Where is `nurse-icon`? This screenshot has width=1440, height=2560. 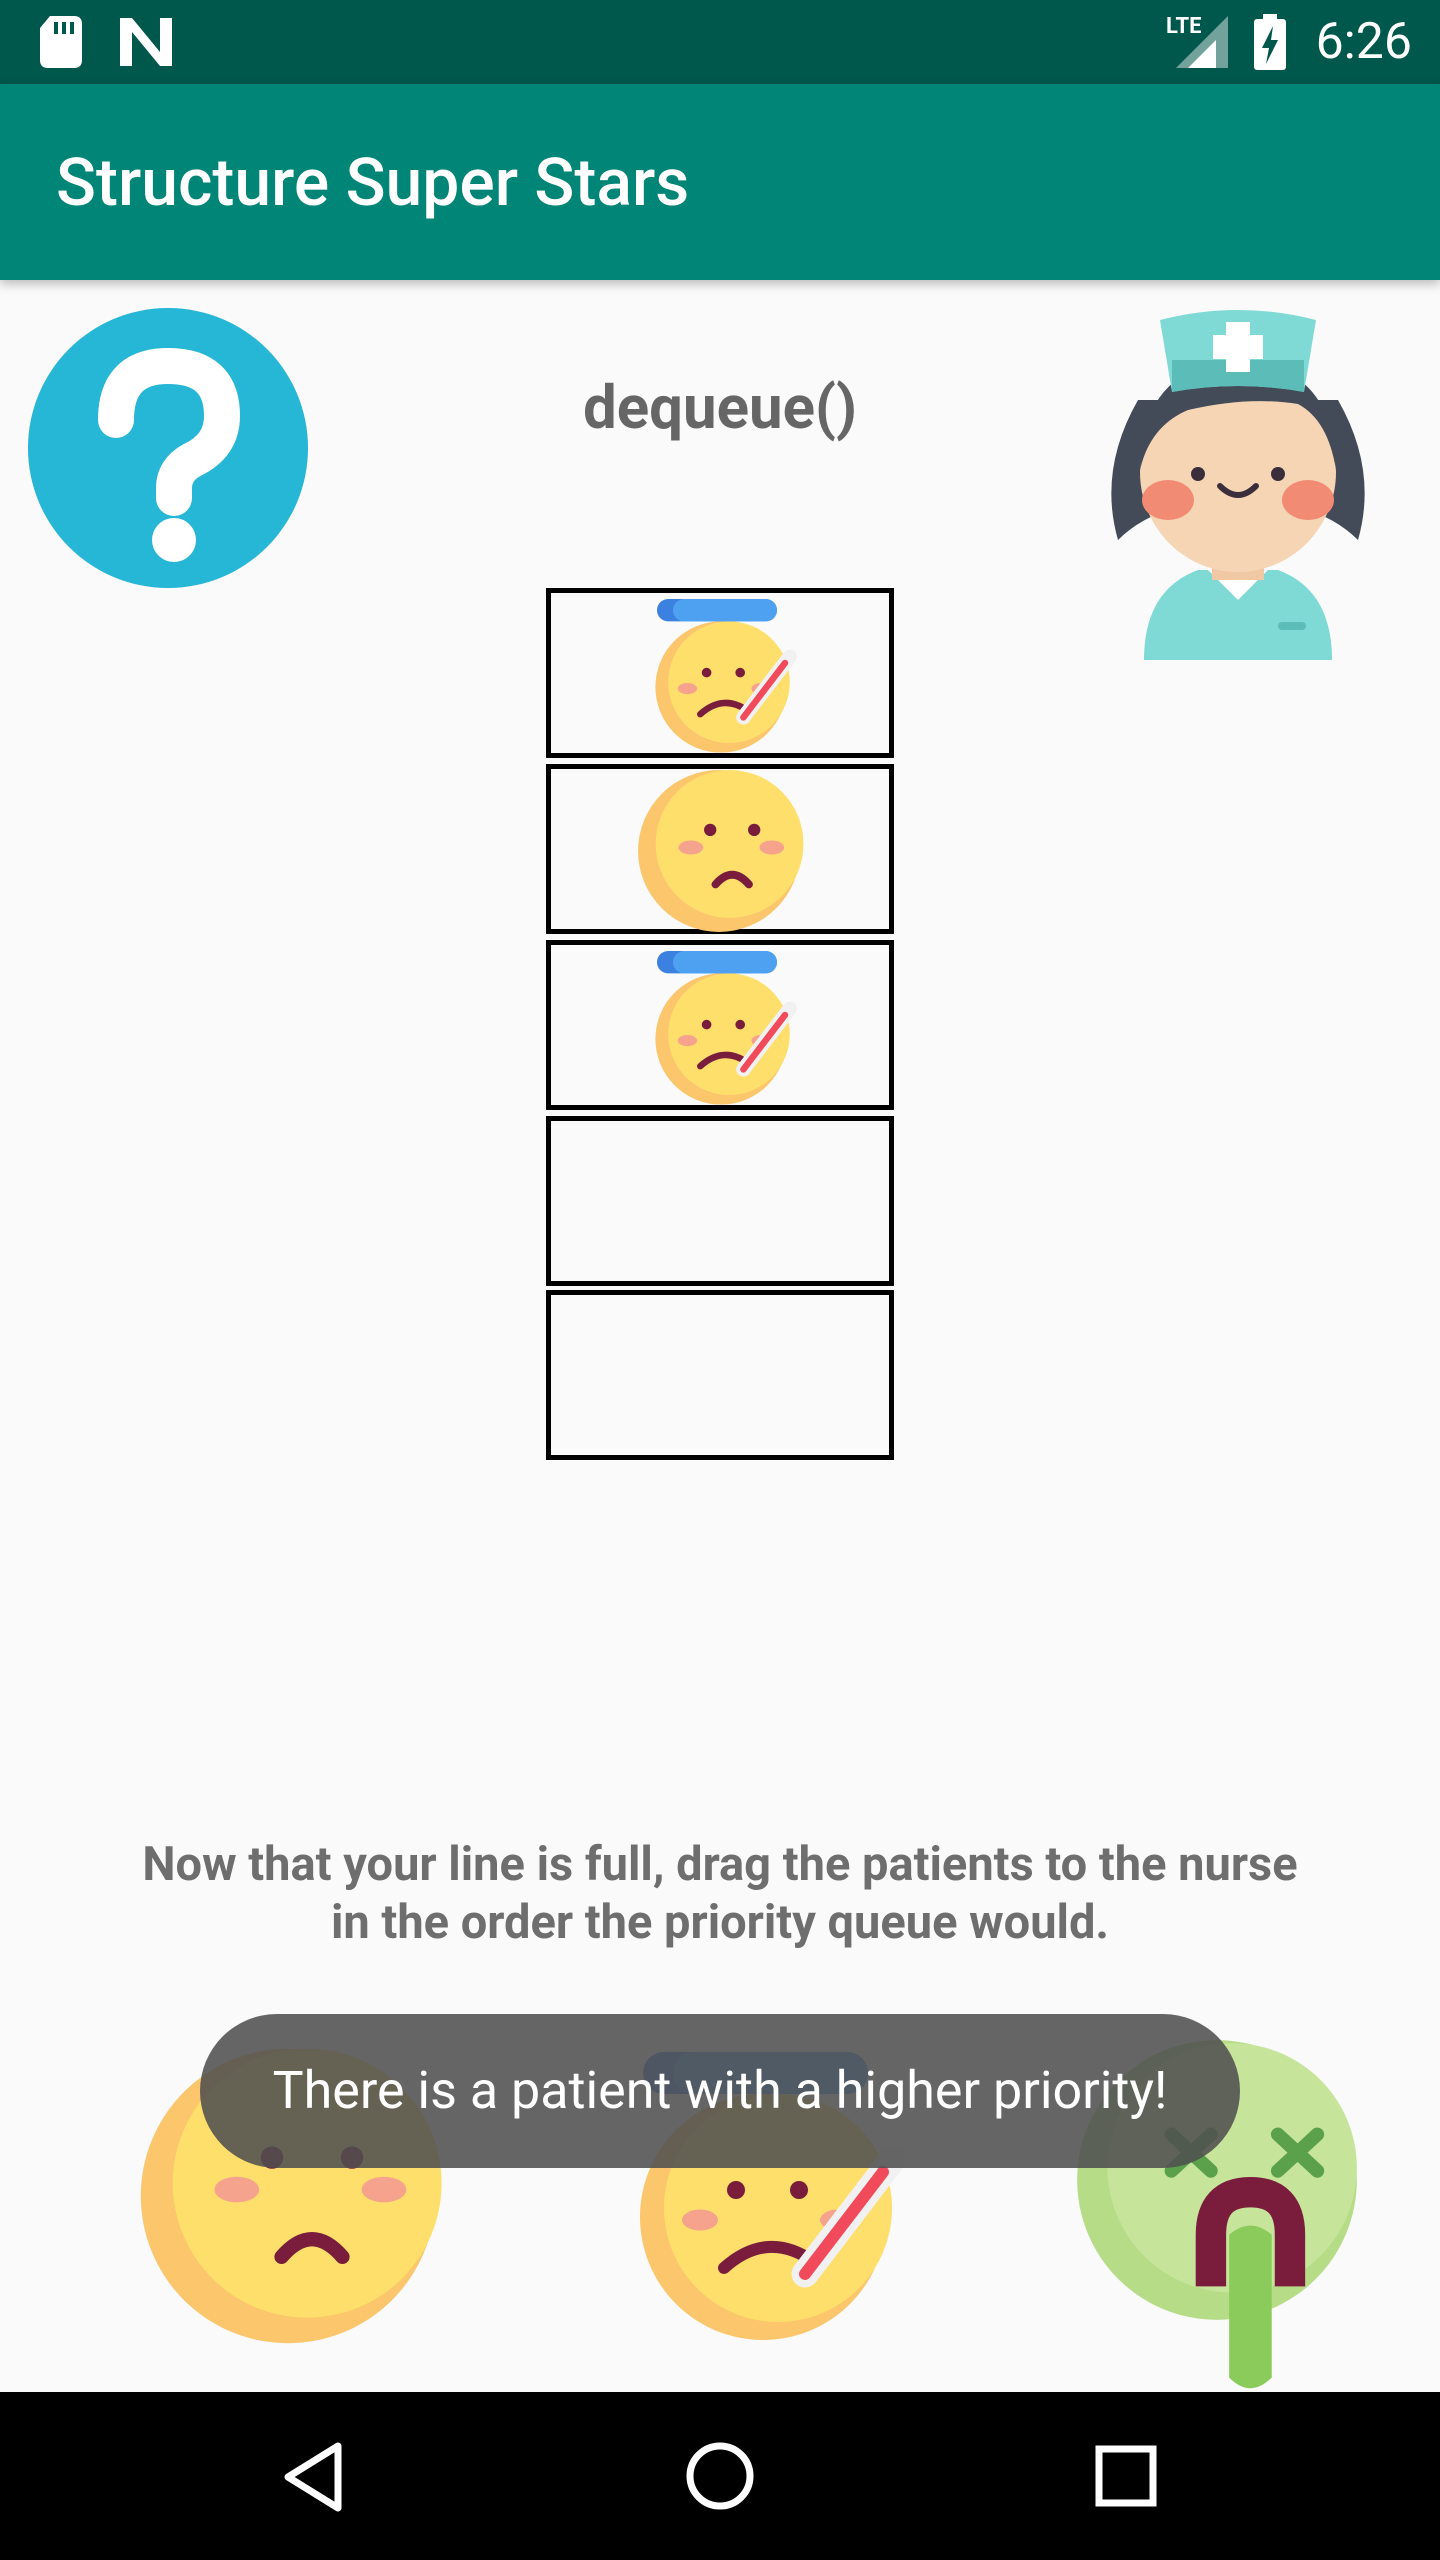
nurse-icon is located at coordinates (1238, 480).